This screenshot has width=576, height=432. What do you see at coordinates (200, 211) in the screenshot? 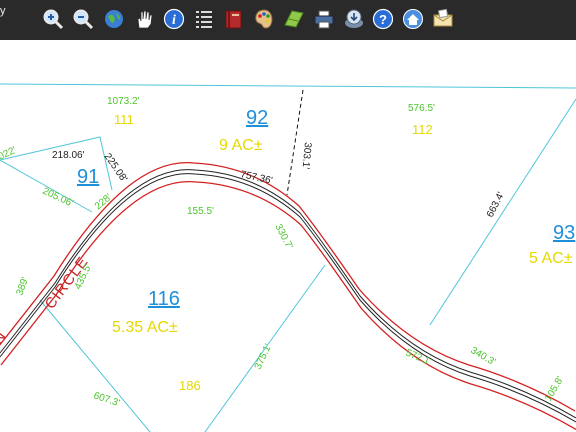
I see `dimension-label: 155.5'` at bounding box center [200, 211].